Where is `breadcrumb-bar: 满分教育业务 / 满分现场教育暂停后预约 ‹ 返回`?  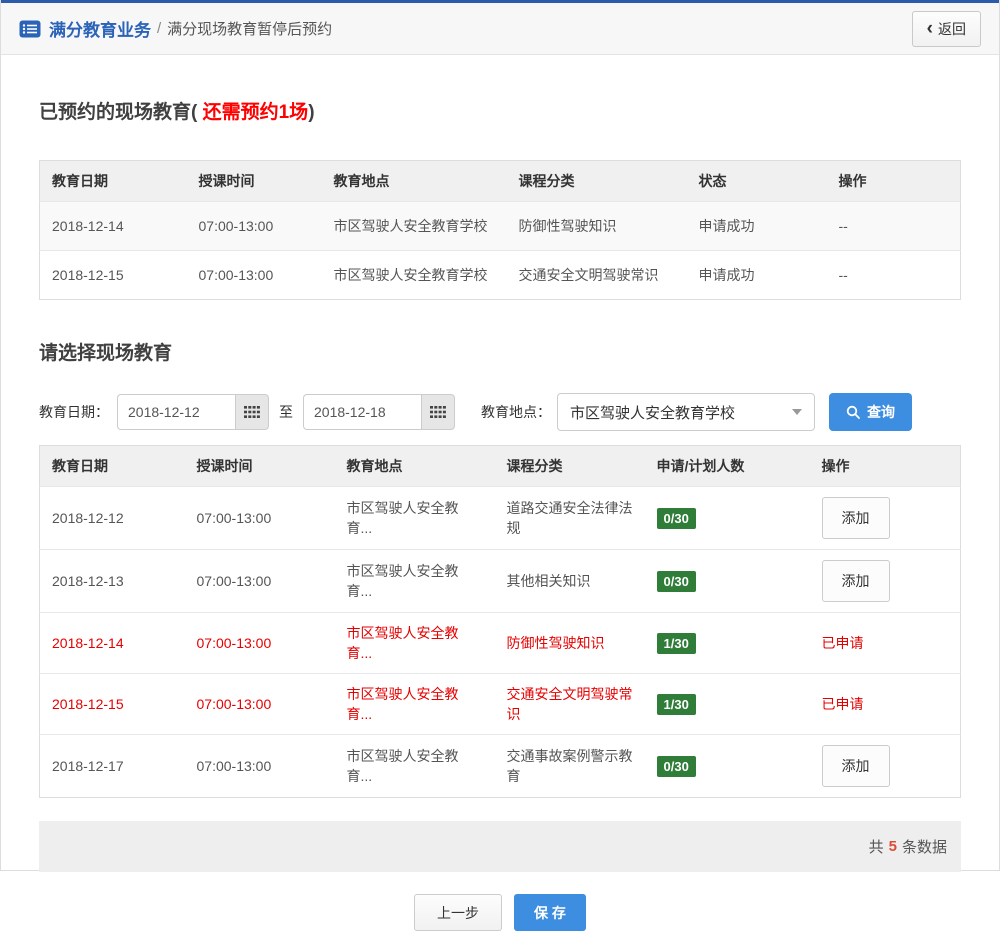 breadcrumb-bar: 满分教育业务 / 满分现场教育暂停后预约 ‹ 返回 is located at coordinates (500, 29).